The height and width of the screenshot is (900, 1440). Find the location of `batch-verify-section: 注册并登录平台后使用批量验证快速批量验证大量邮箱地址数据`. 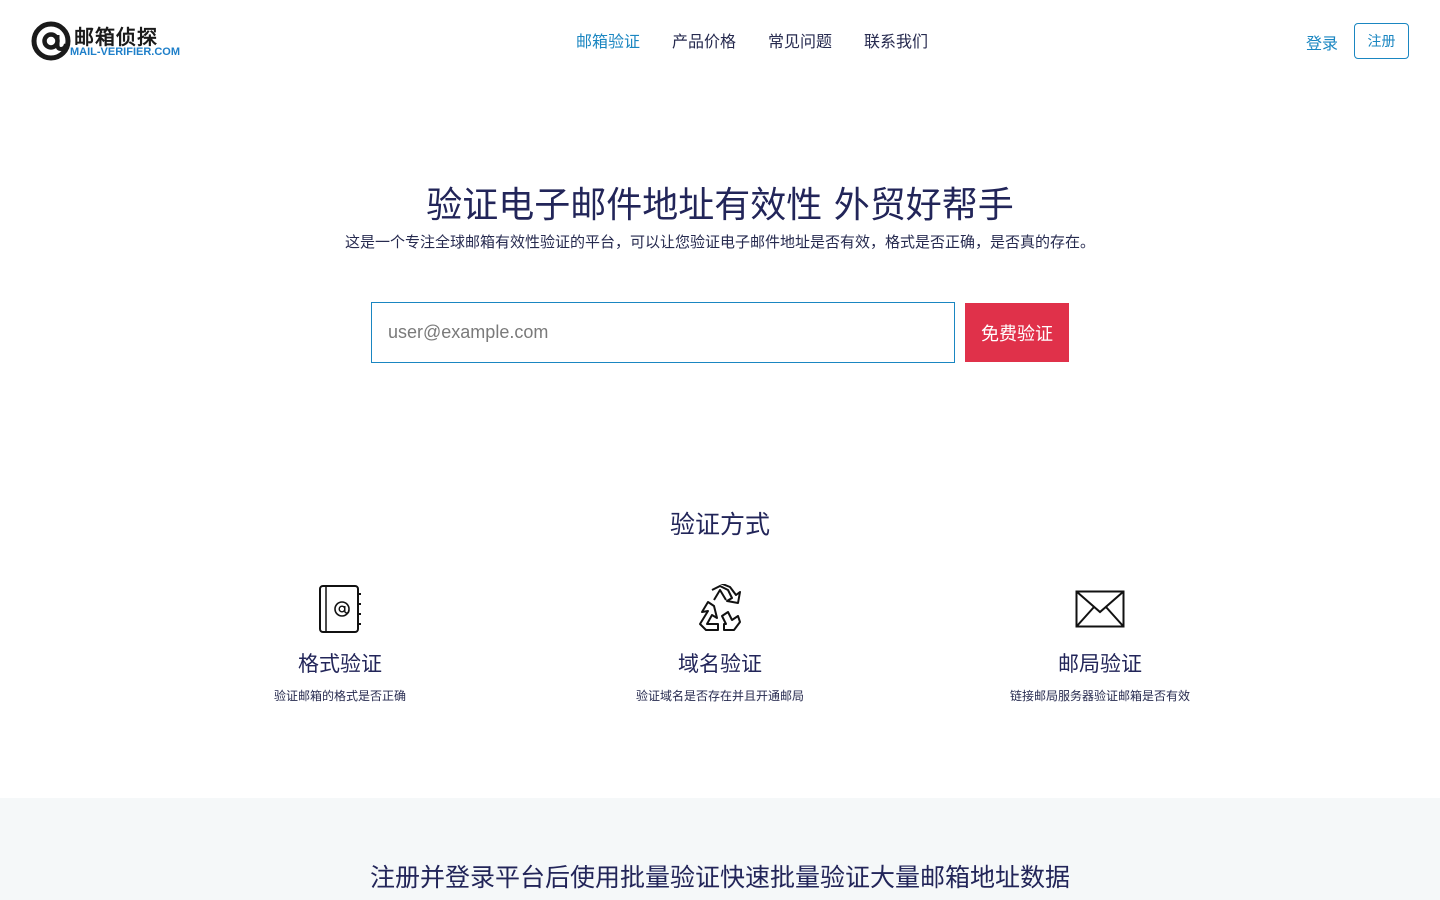

batch-verify-section: 注册并登录平台后使用批量验证快速批量验证大量邮箱地址数据 is located at coordinates (720, 849).